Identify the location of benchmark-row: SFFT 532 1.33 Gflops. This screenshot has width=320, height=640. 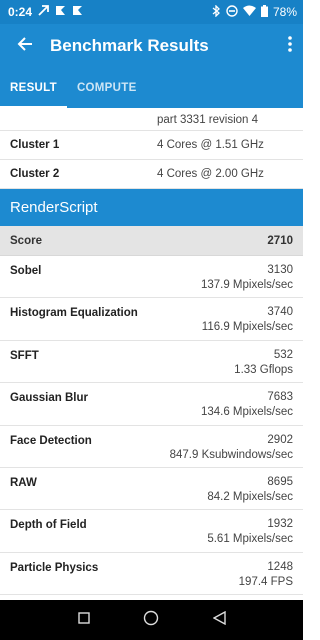
(151, 362).